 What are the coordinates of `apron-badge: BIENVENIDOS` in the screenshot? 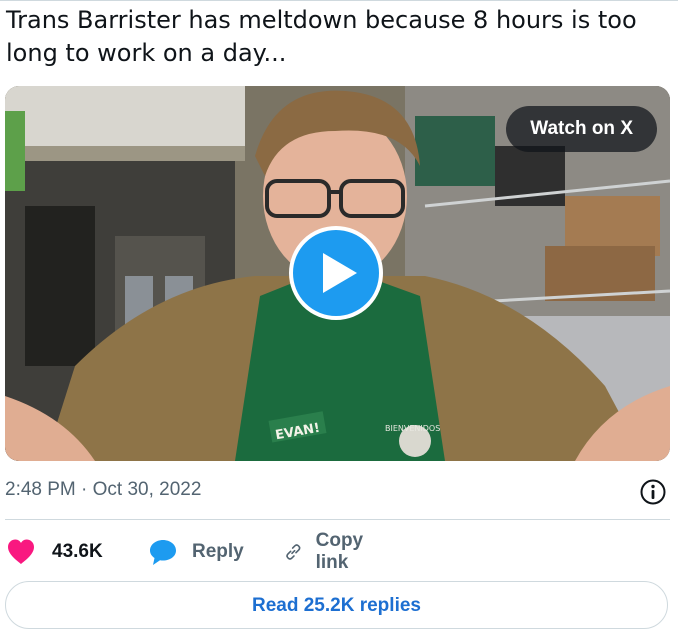 It's located at (412, 428).